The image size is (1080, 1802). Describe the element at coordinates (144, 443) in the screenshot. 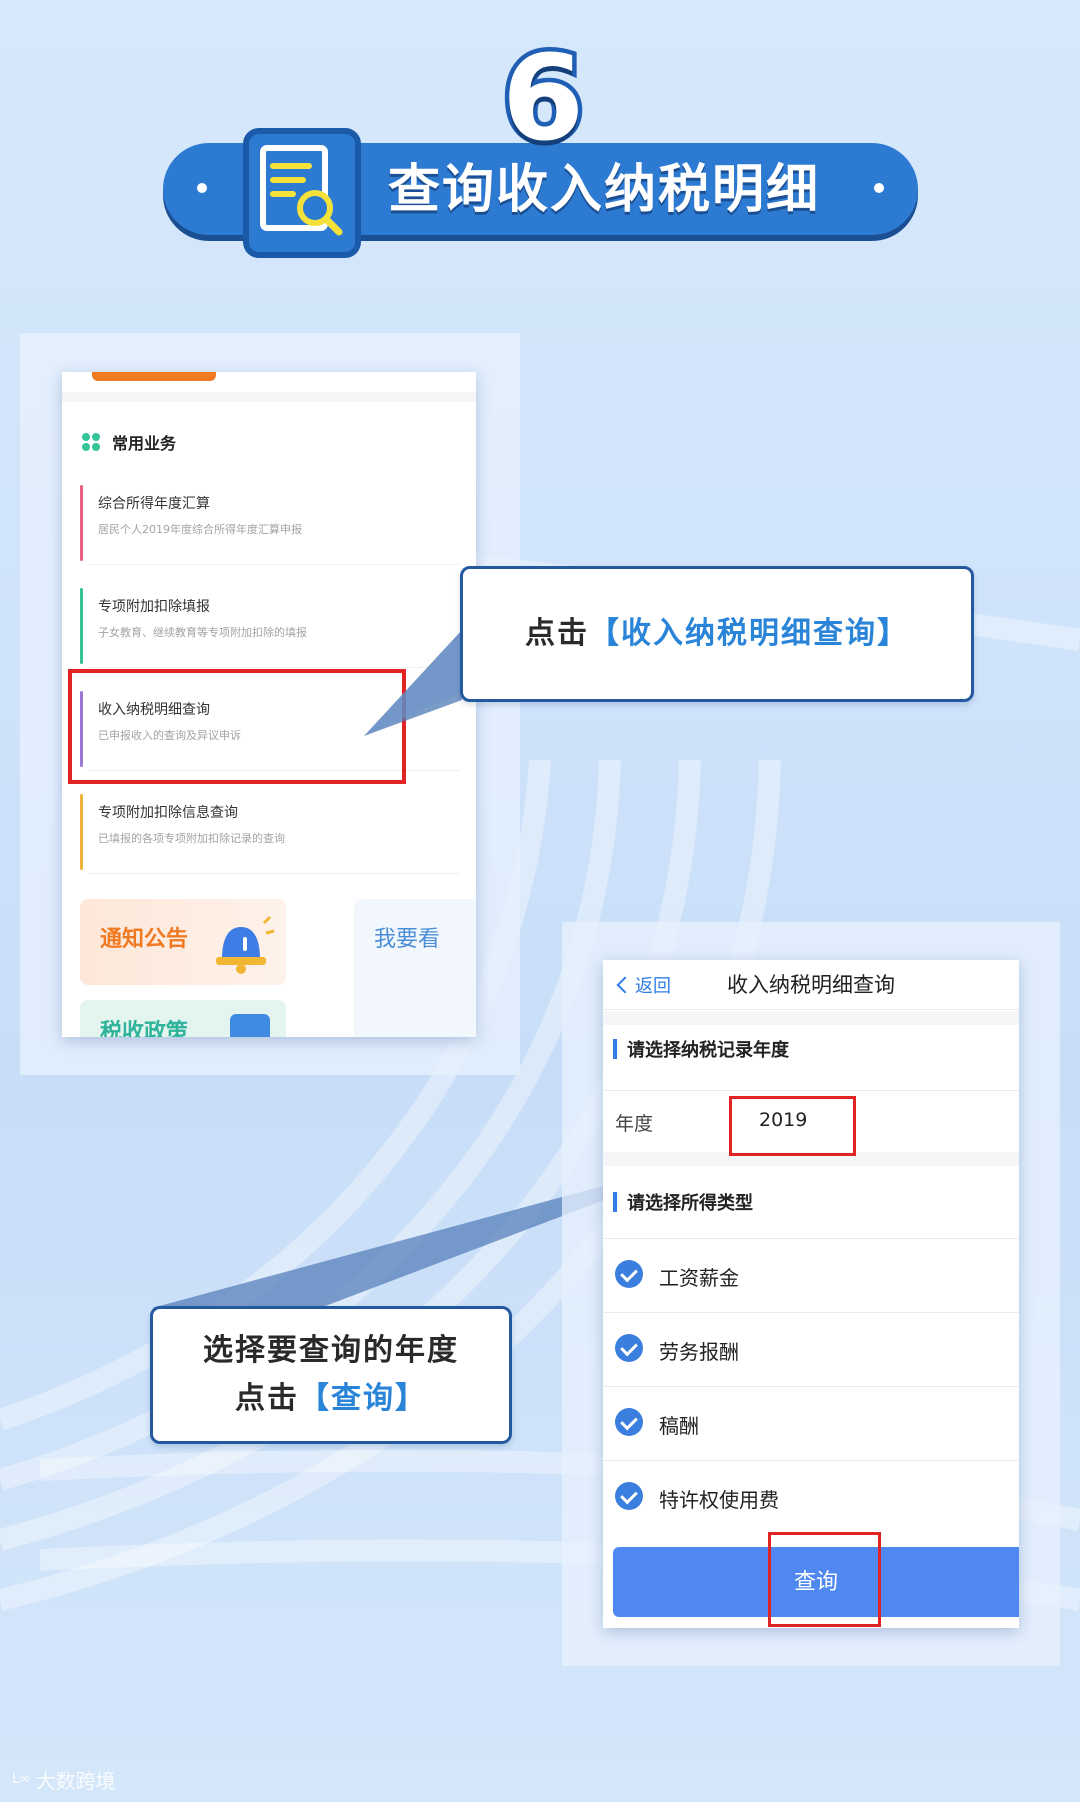

I see `section-title: 常用业务` at that location.